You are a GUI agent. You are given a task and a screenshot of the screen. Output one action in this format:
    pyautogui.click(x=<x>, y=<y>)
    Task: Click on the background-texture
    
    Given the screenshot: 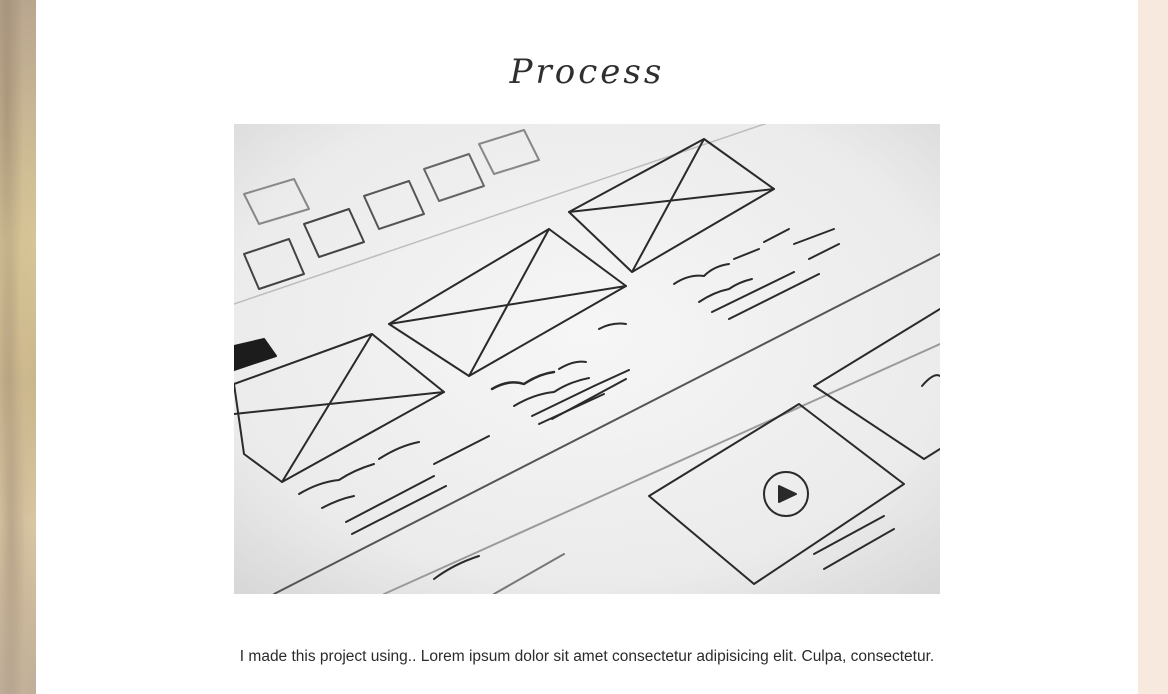 What is the action you would take?
    pyautogui.click(x=18, y=347)
    